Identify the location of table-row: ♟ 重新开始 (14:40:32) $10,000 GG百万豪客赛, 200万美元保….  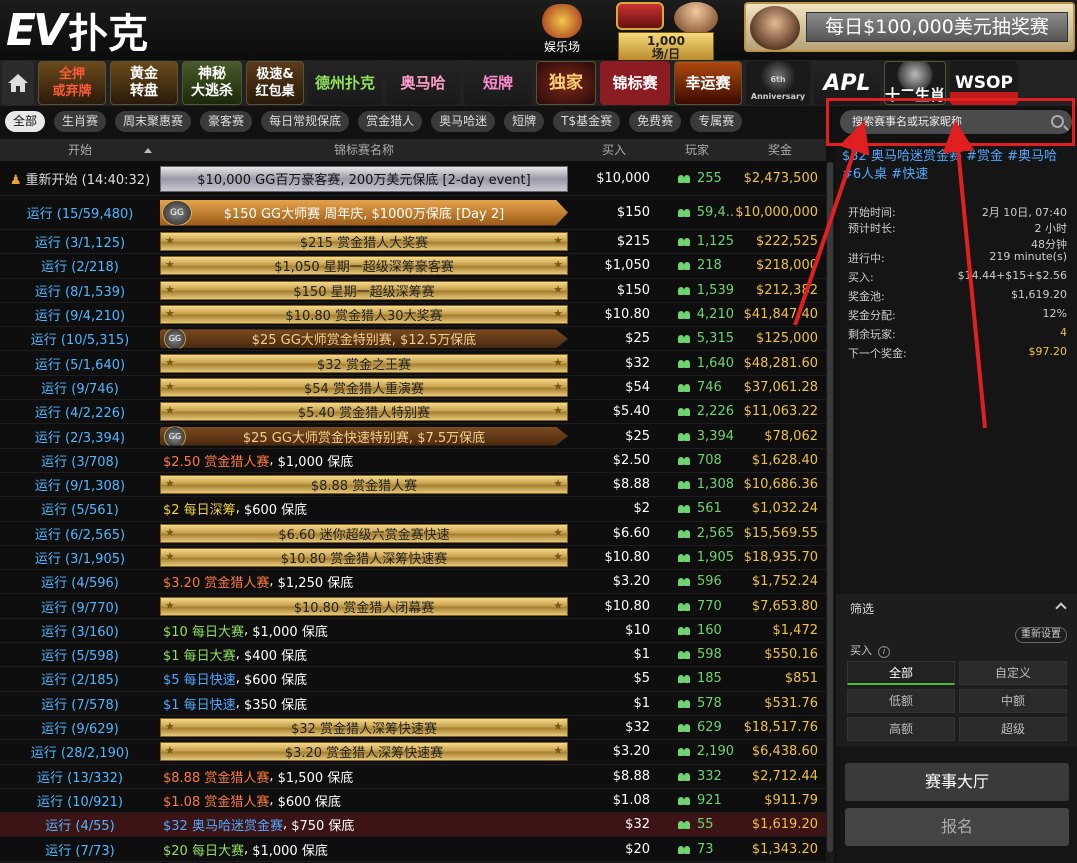
(413, 179).